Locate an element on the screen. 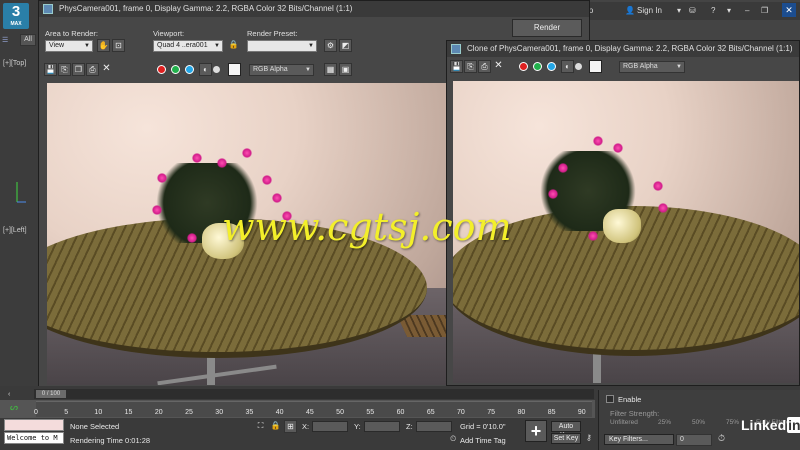 Image resolution: width=800 pixels, height=450 pixels. toggle-ui-icon: ▦ is located at coordinates (330, 69).